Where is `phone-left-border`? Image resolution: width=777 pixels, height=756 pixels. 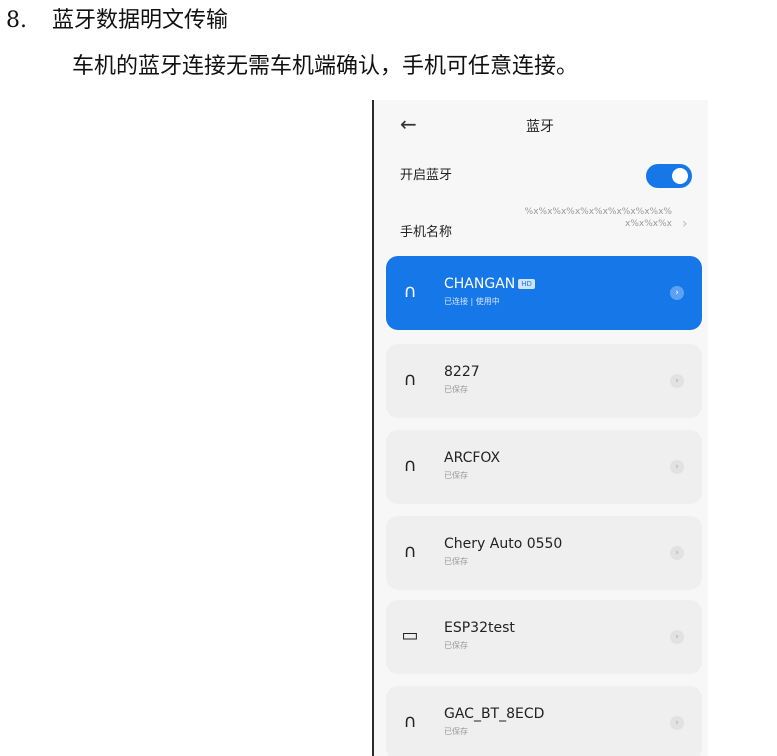
phone-left-border is located at coordinates (373, 428).